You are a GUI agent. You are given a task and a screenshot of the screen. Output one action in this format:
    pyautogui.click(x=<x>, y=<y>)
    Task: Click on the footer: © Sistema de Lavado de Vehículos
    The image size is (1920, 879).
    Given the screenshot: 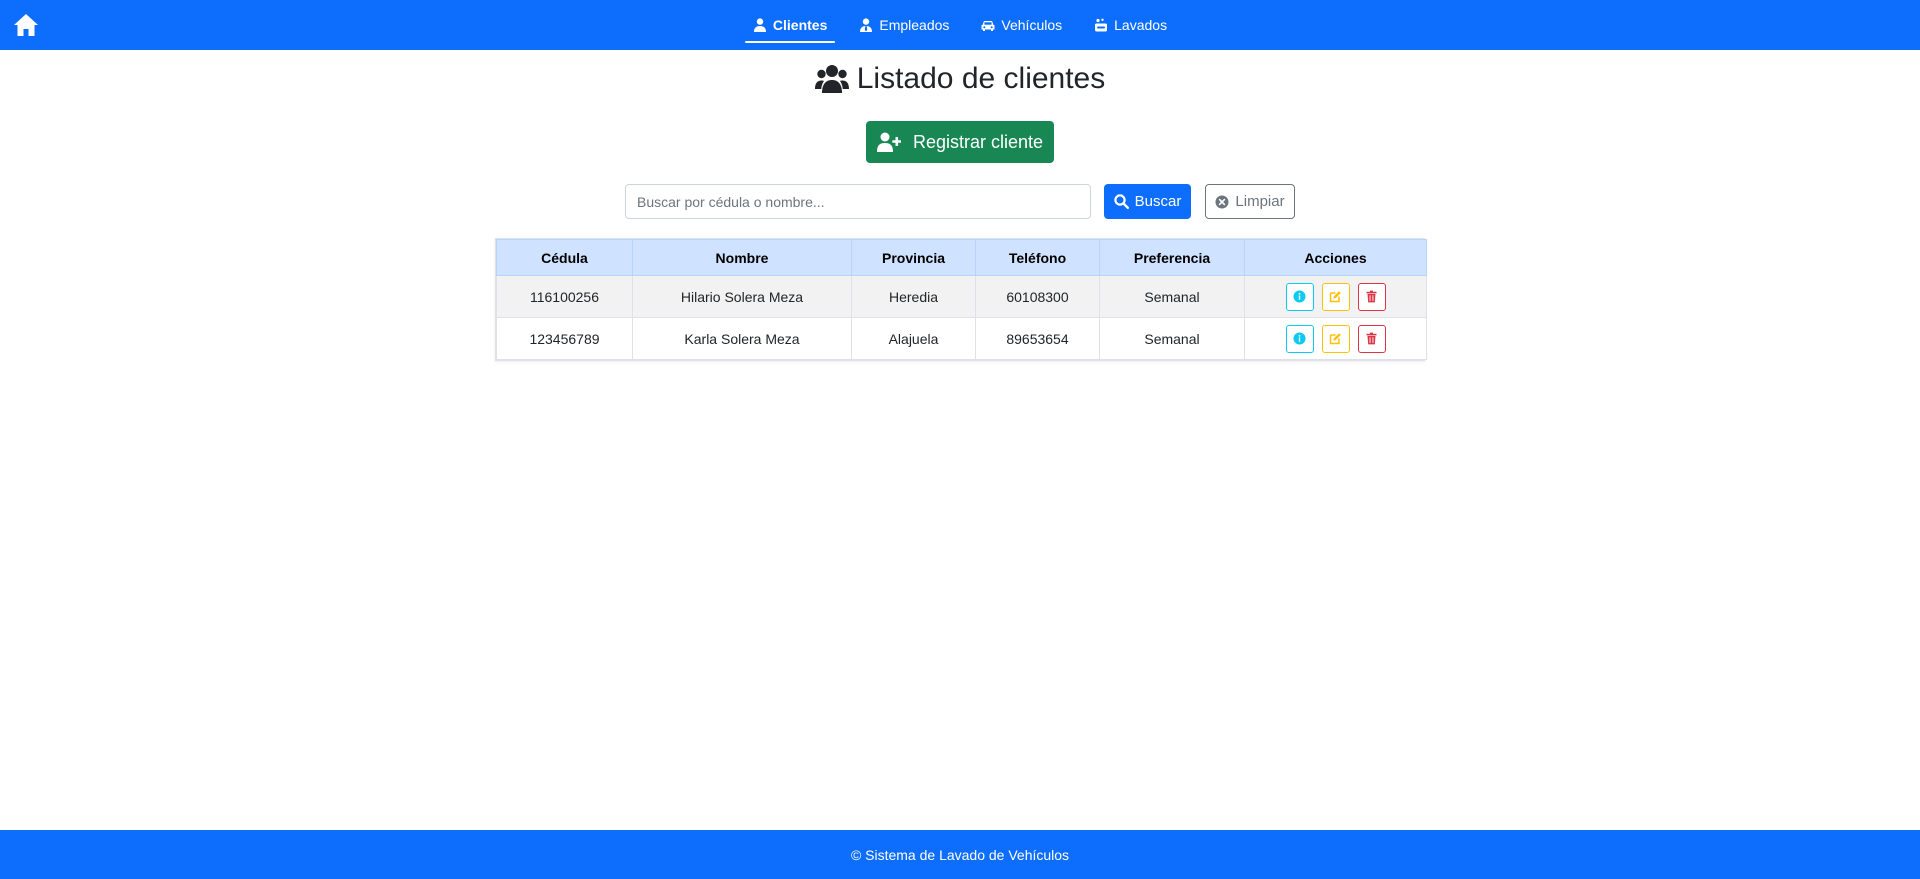 What is the action you would take?
    pyautogui.click(x=960, y=854)
    